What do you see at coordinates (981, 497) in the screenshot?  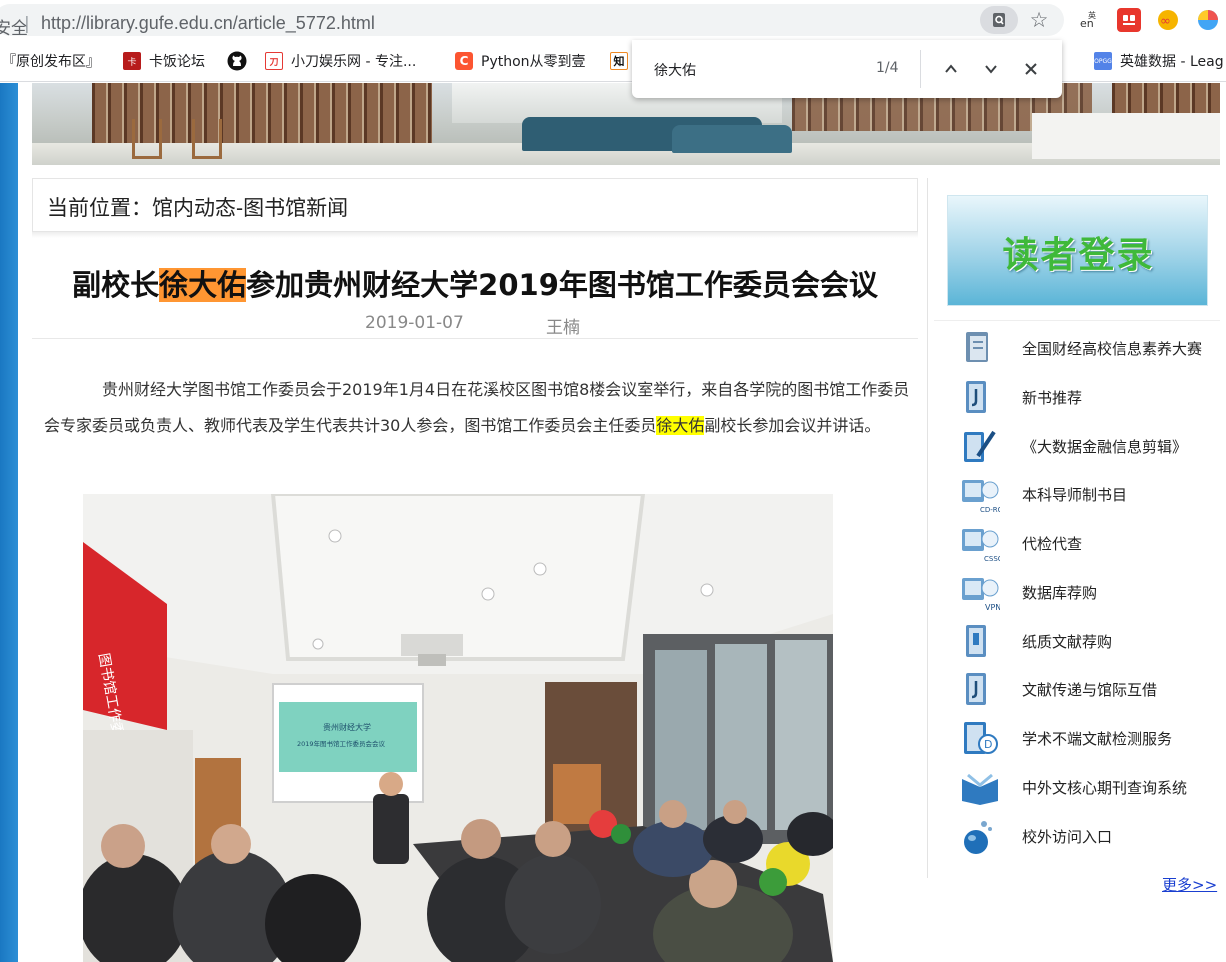 I see `computer-cdrom-icon: CD-ROM` at bounding box center [981, 497].